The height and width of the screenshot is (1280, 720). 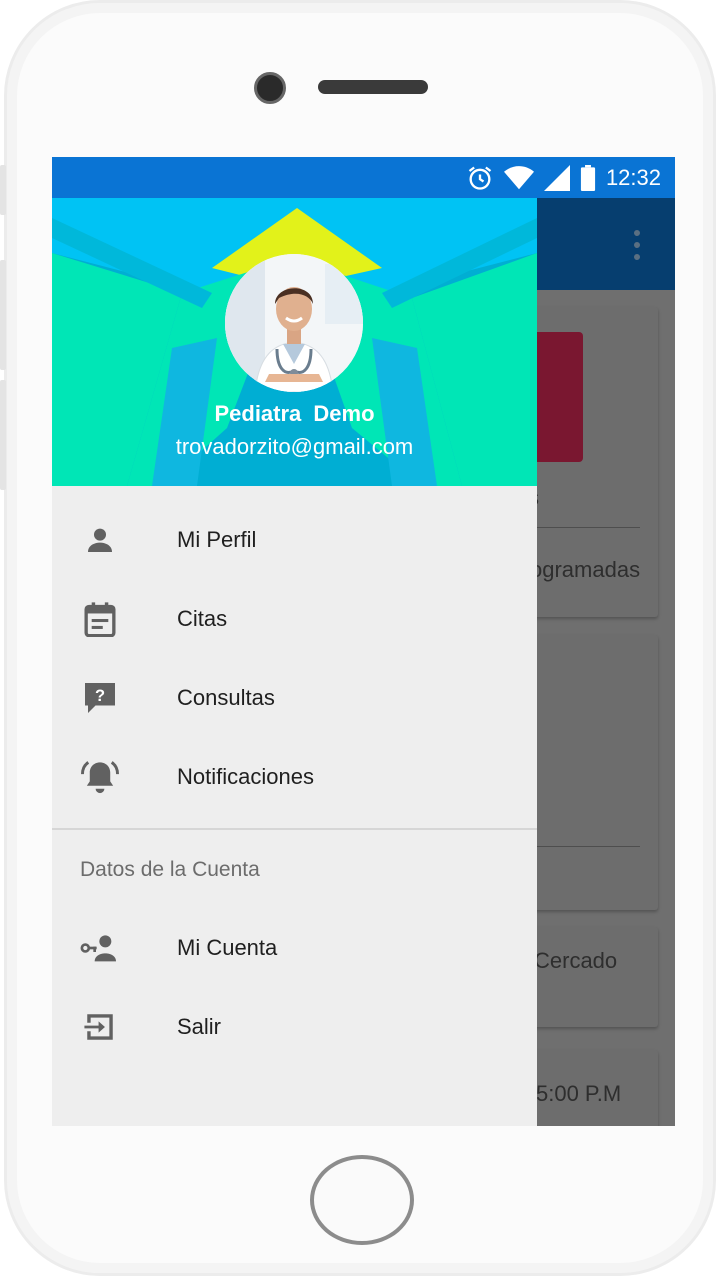 What do you see at coordinates (518, 177) in the screenshot?
I see `wifi-icon` at bounding box center [518, 177].